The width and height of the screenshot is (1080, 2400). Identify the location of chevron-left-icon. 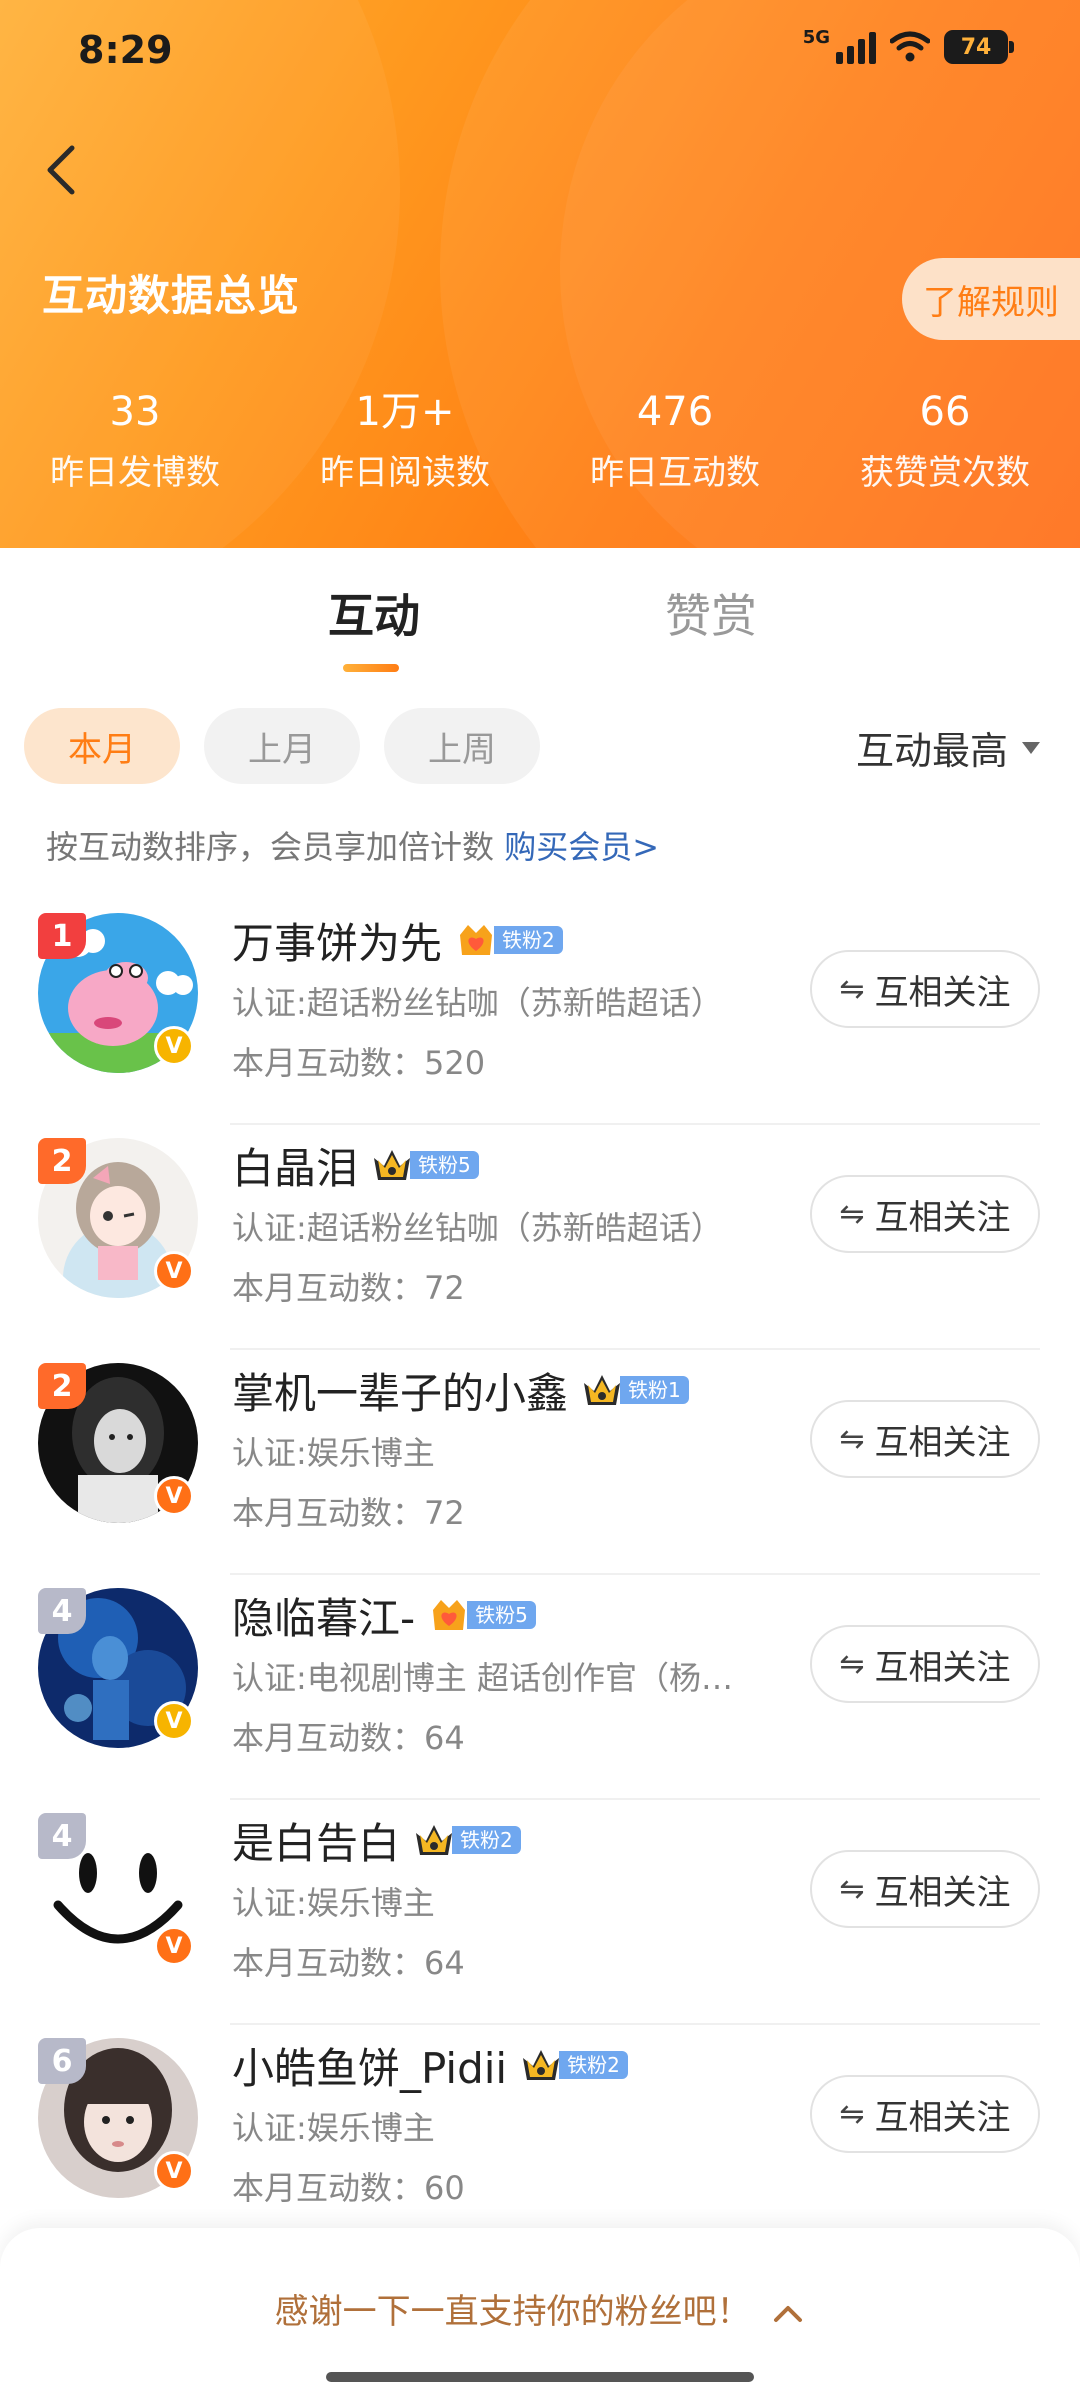
(61, 170).